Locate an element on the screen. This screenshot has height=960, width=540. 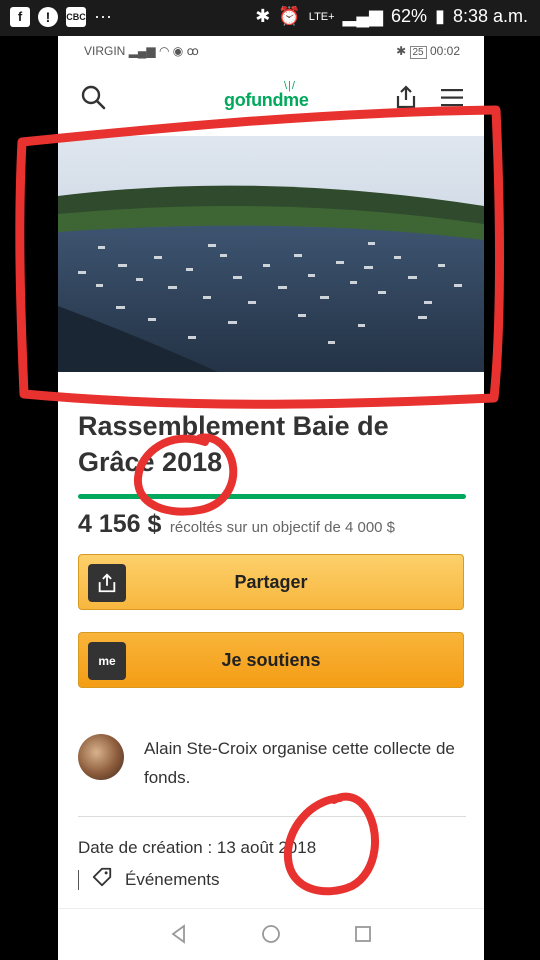
donate-button: me Je soutiens is located at coordinates (271, 660).